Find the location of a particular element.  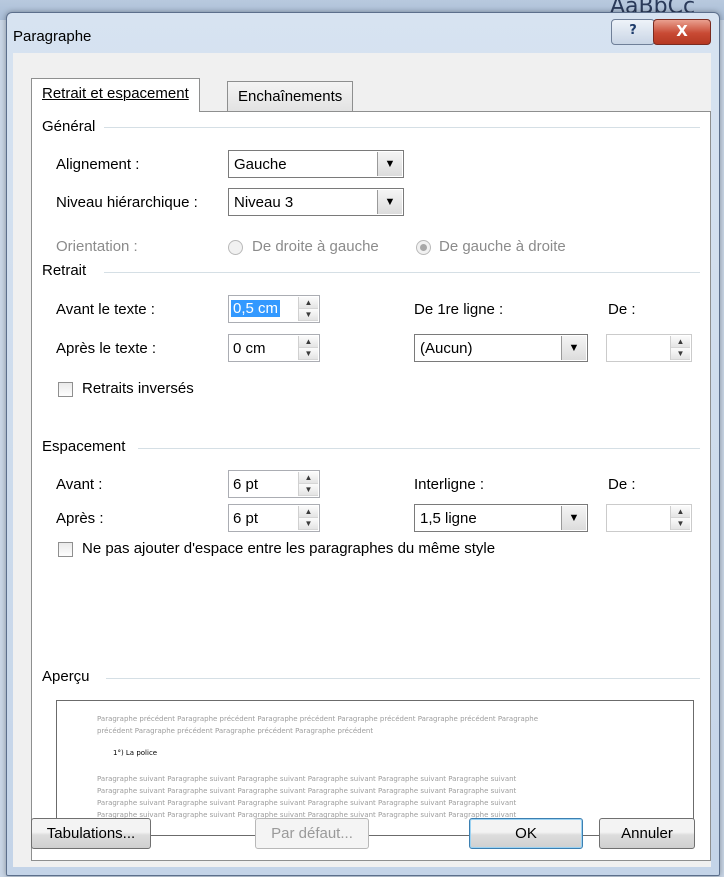

spacing-before-label: Avant : is located at coordinates (79, 484).